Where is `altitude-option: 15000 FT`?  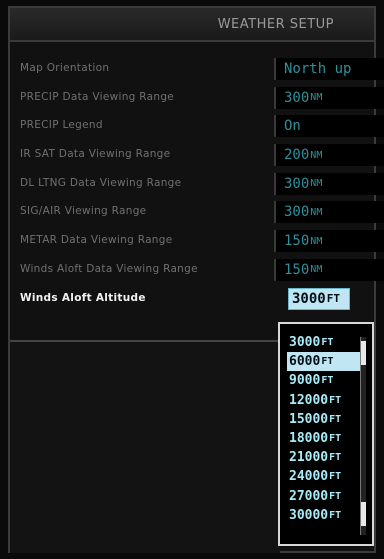
altitude-option: 15000 FT is located at coordinates (326, 419).